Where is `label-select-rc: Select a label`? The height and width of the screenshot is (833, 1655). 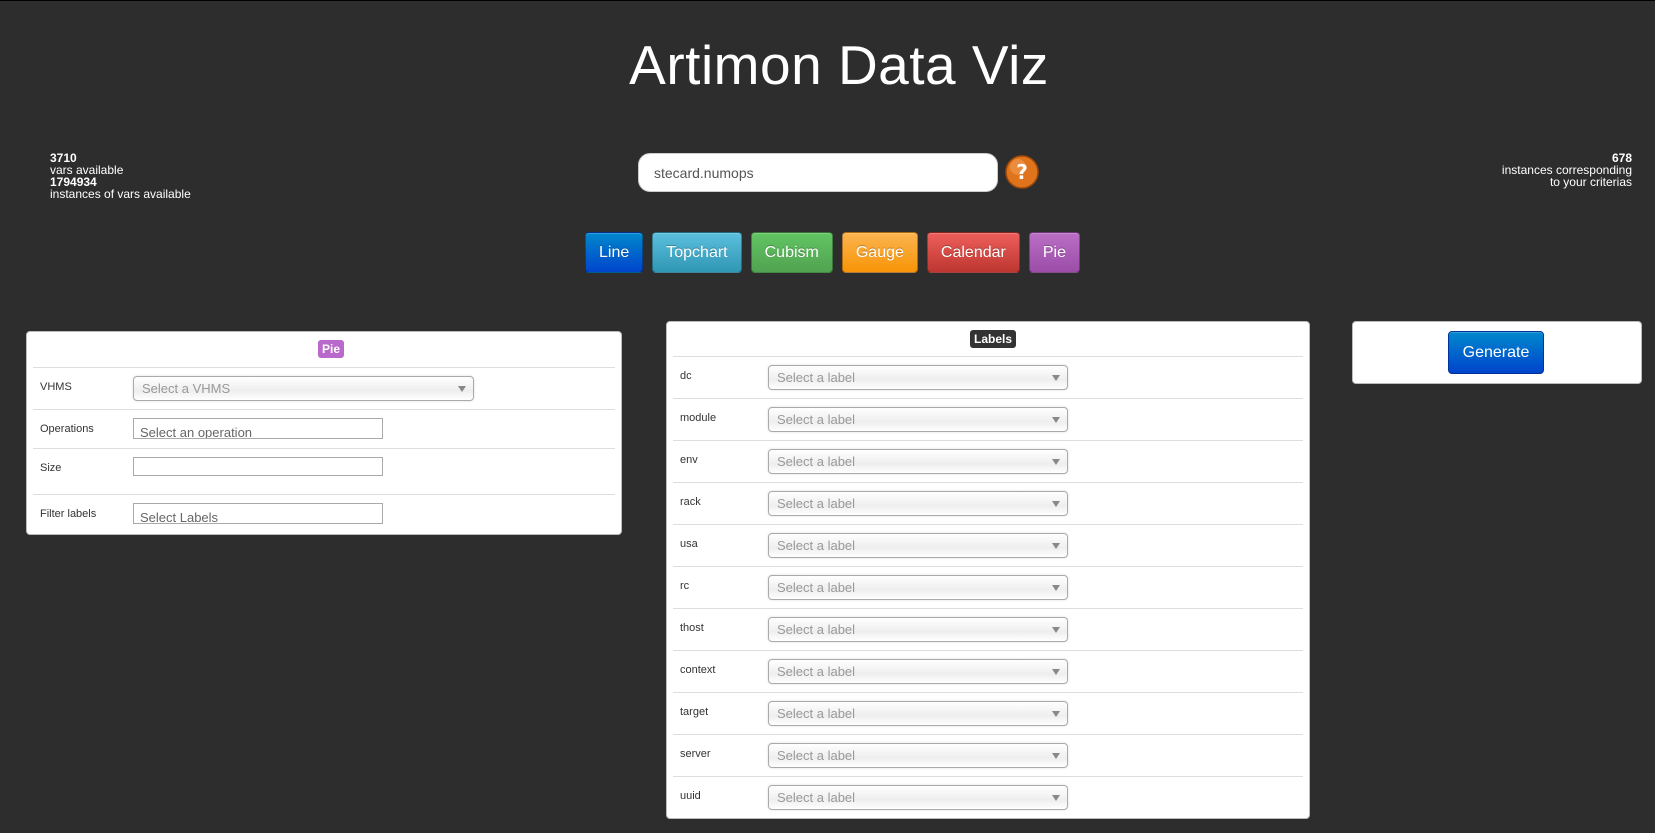
label-select-rc: Select a label is located at coordinates (918, 587).